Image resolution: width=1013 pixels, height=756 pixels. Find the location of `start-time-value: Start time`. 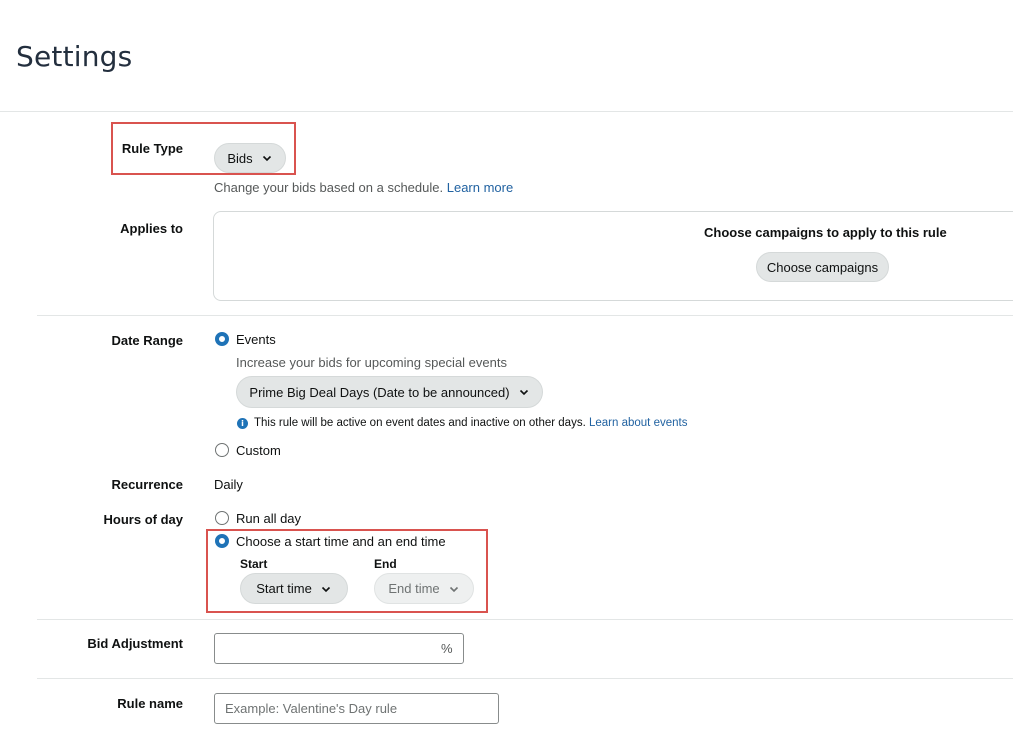

start-time-value: Start time is located at coordinates (284, 588).